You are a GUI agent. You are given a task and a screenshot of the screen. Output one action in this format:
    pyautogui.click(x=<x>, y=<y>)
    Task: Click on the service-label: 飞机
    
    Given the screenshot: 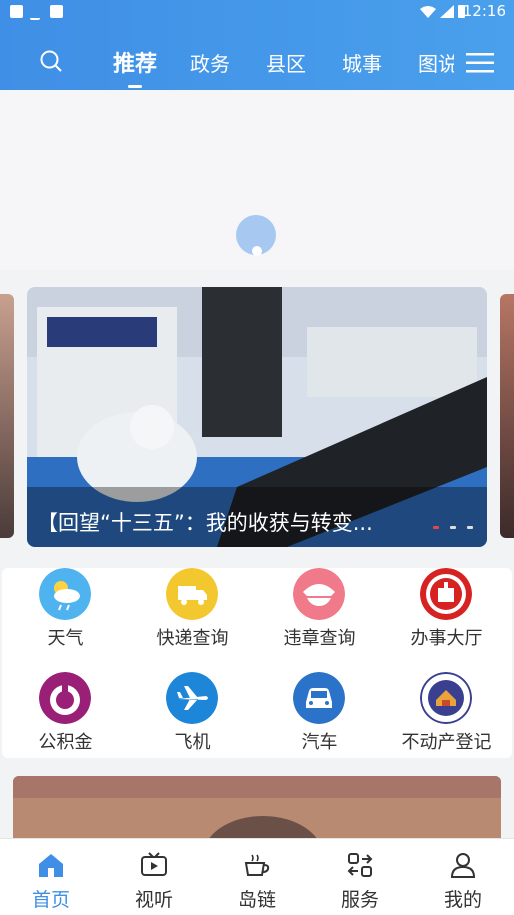 What is the action you would take?
    pyautogui.click(x=192, y=742)
    